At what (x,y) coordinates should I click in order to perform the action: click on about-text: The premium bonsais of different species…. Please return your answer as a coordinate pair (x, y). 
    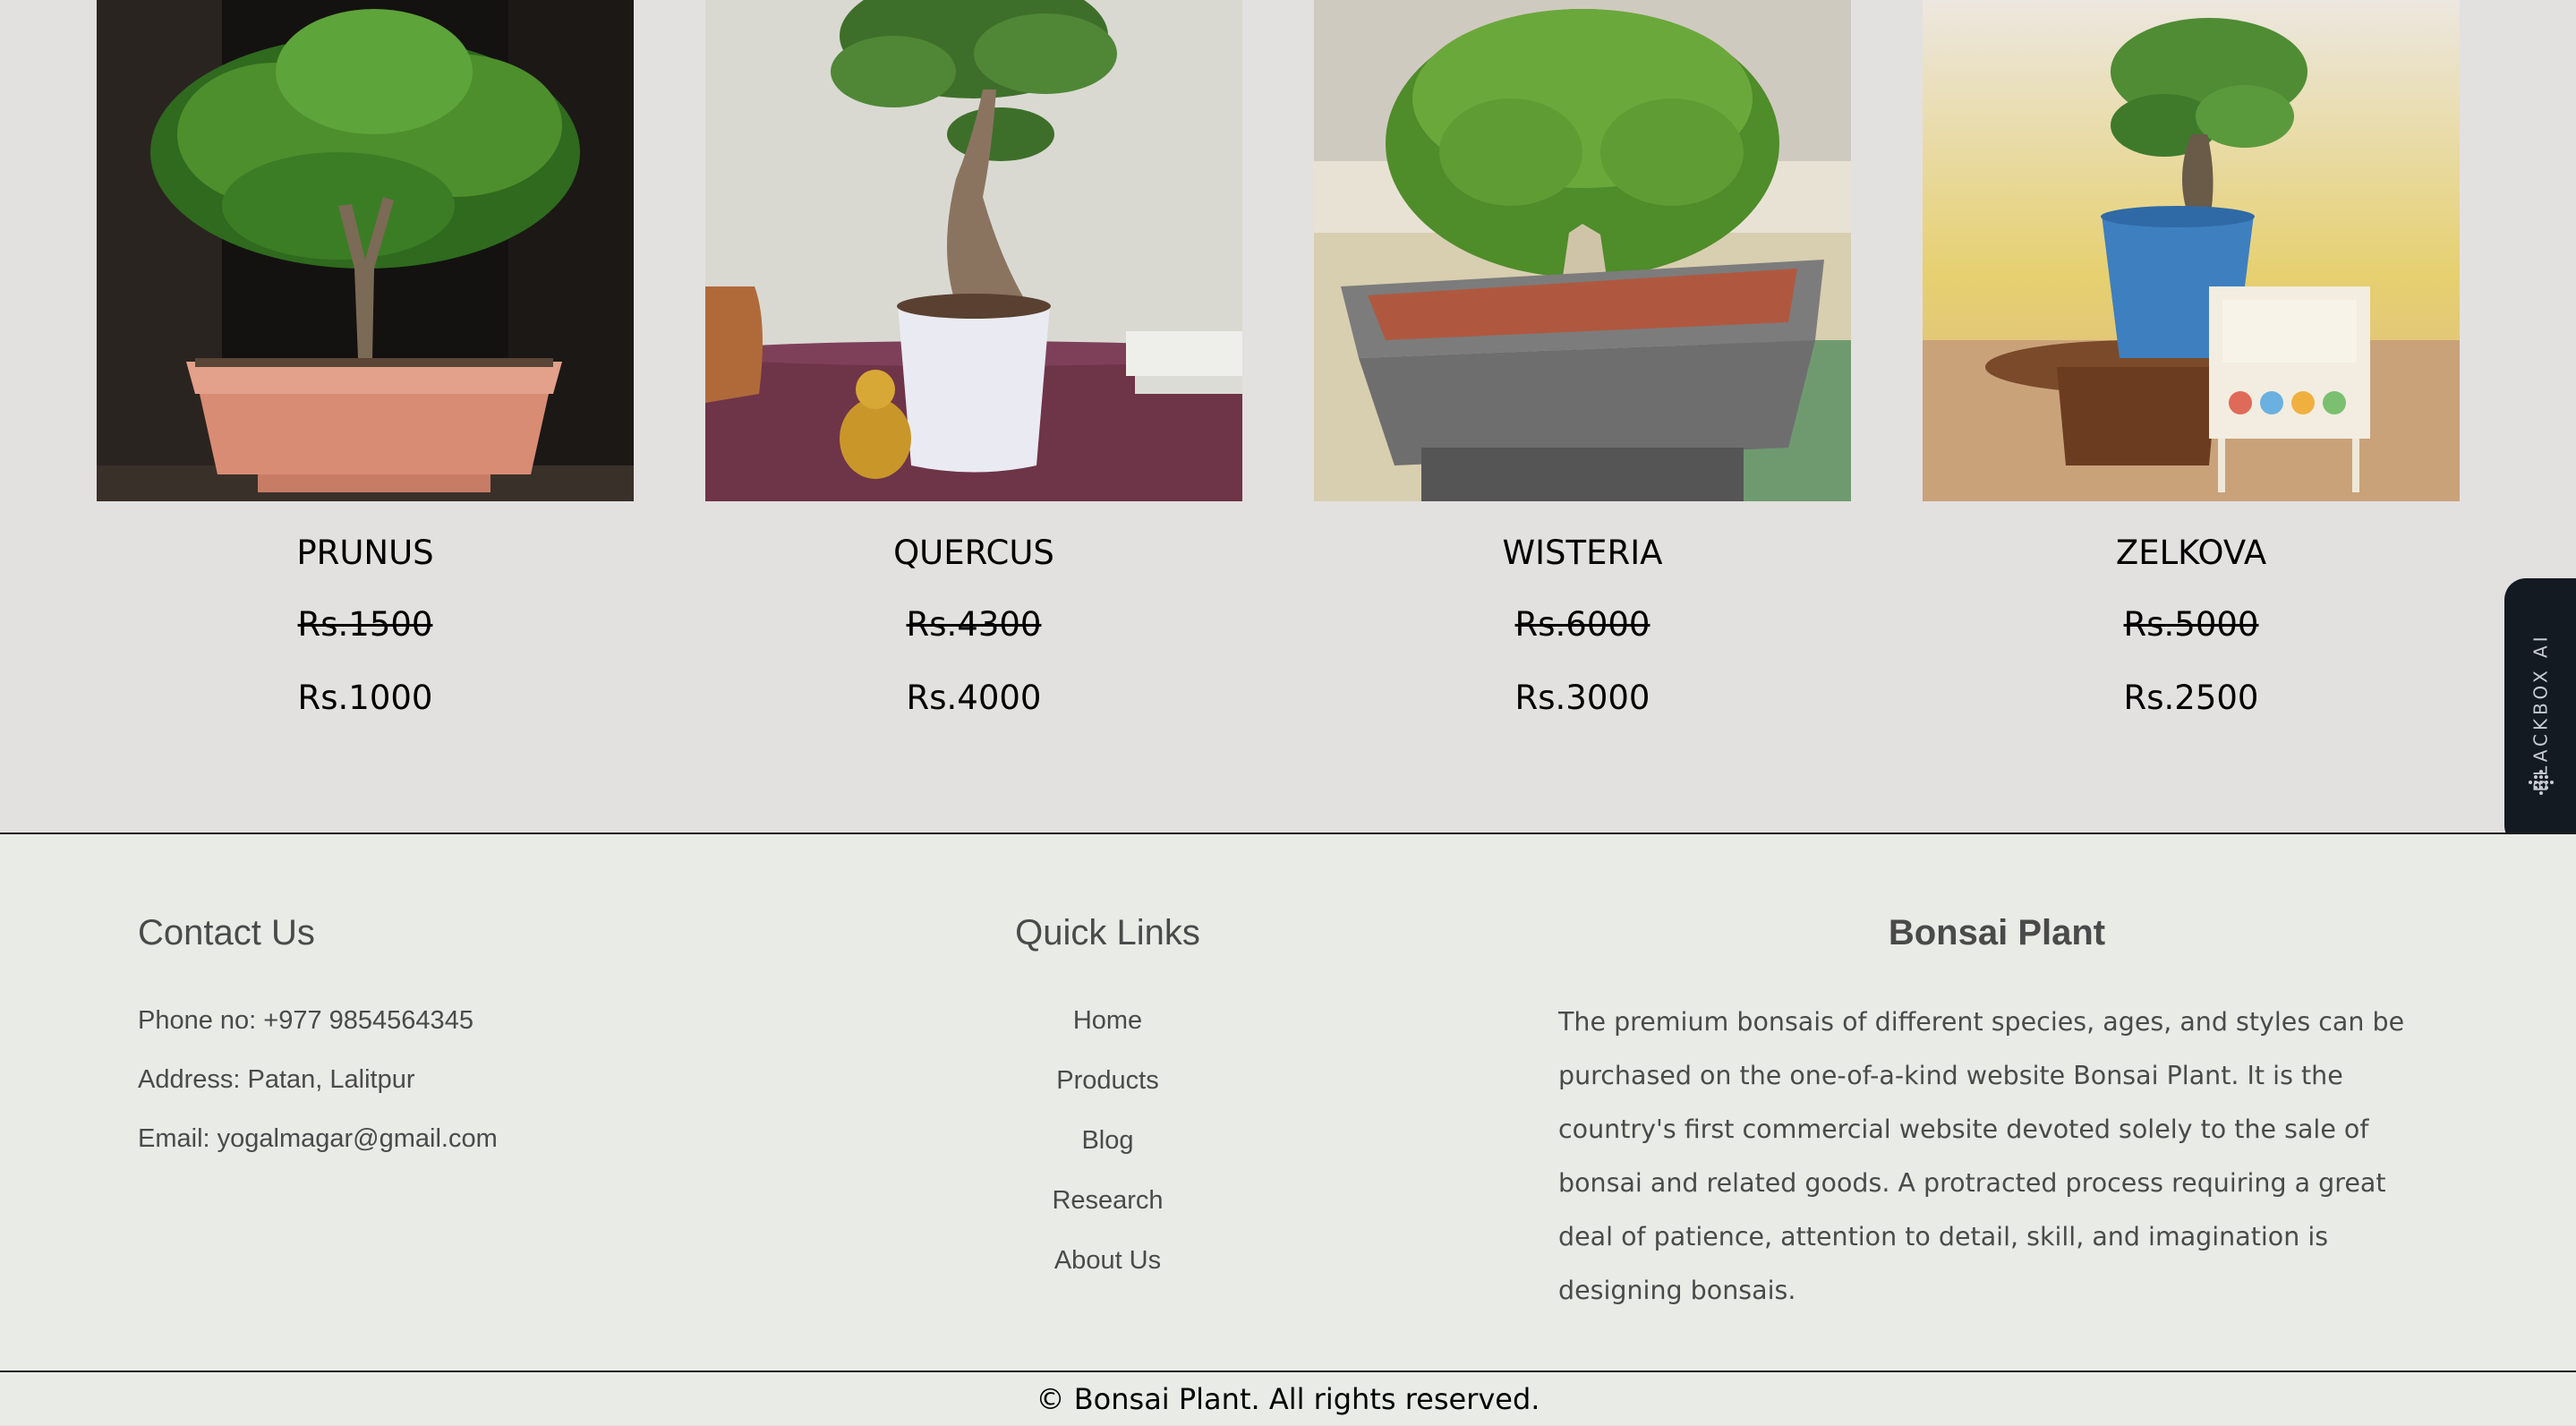
    Looking at the image, I should click on (1981, 1156).